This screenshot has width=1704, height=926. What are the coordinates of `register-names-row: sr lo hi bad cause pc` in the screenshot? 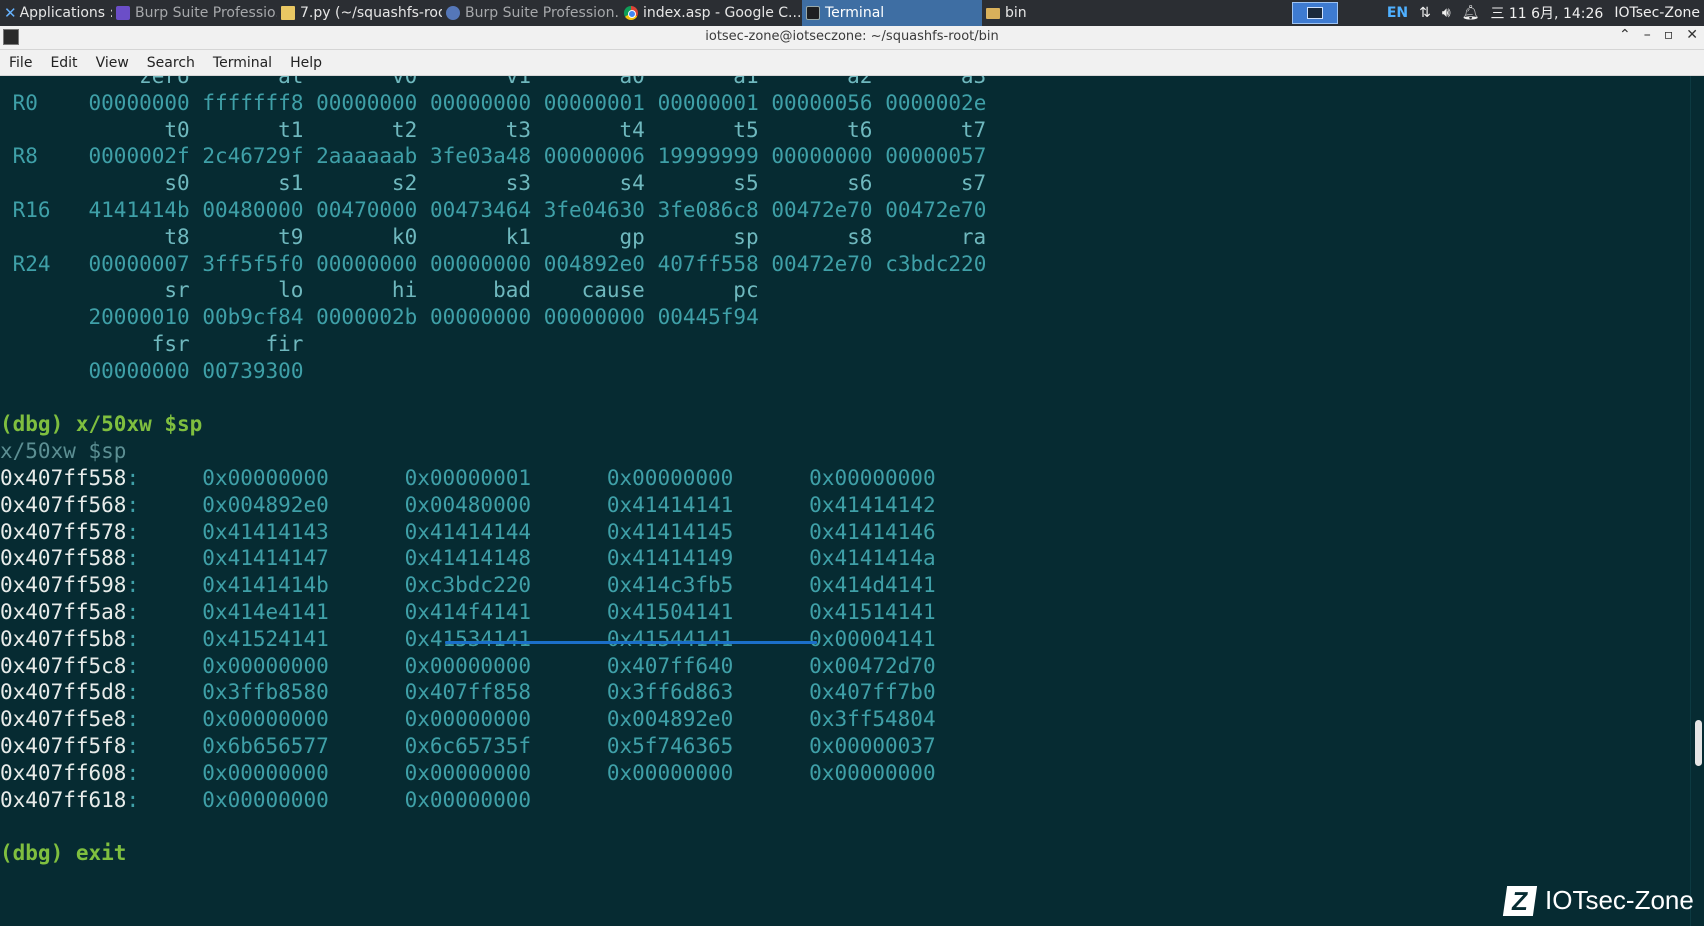 It's located at (379, 290).